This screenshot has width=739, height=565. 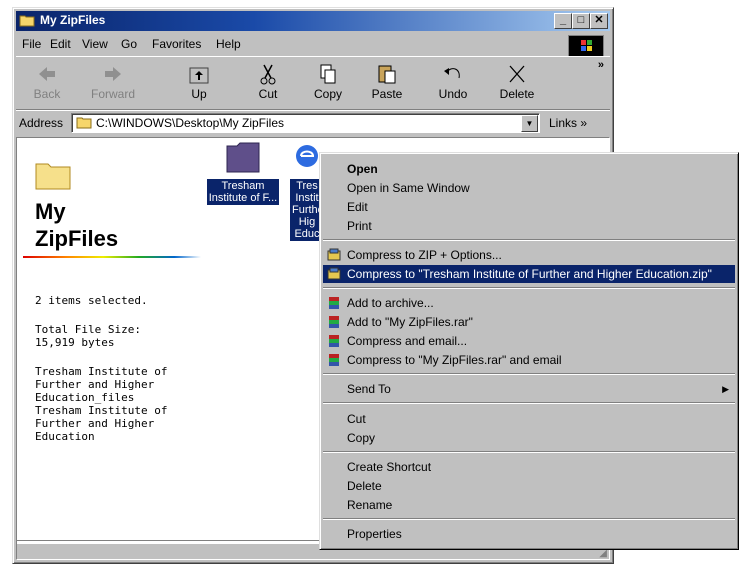 What do you see at coordinates (305, 123) in the screenshot?
I see `address-input: C:\WINDOWS\Desktop\My ZipFiles ▼` at bounding box center [305, 123].